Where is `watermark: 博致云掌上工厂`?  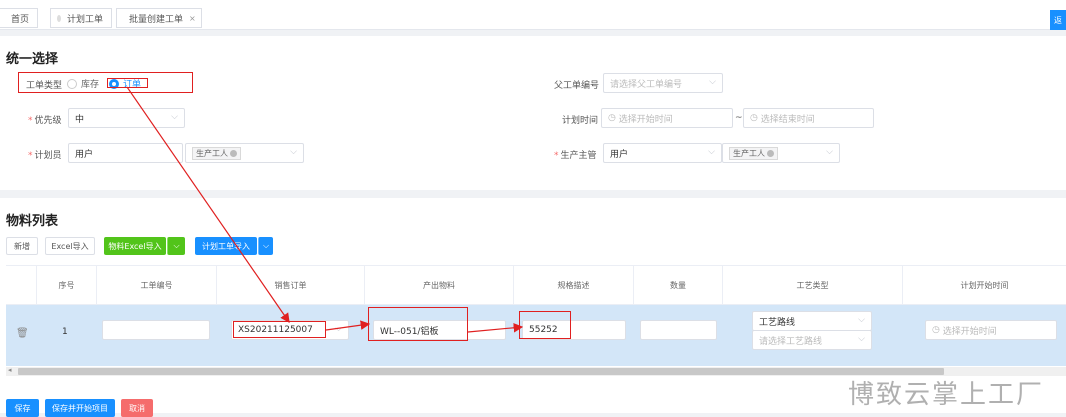
watermark: 博致云掌上工厂 is located at coordinates (946, 395).